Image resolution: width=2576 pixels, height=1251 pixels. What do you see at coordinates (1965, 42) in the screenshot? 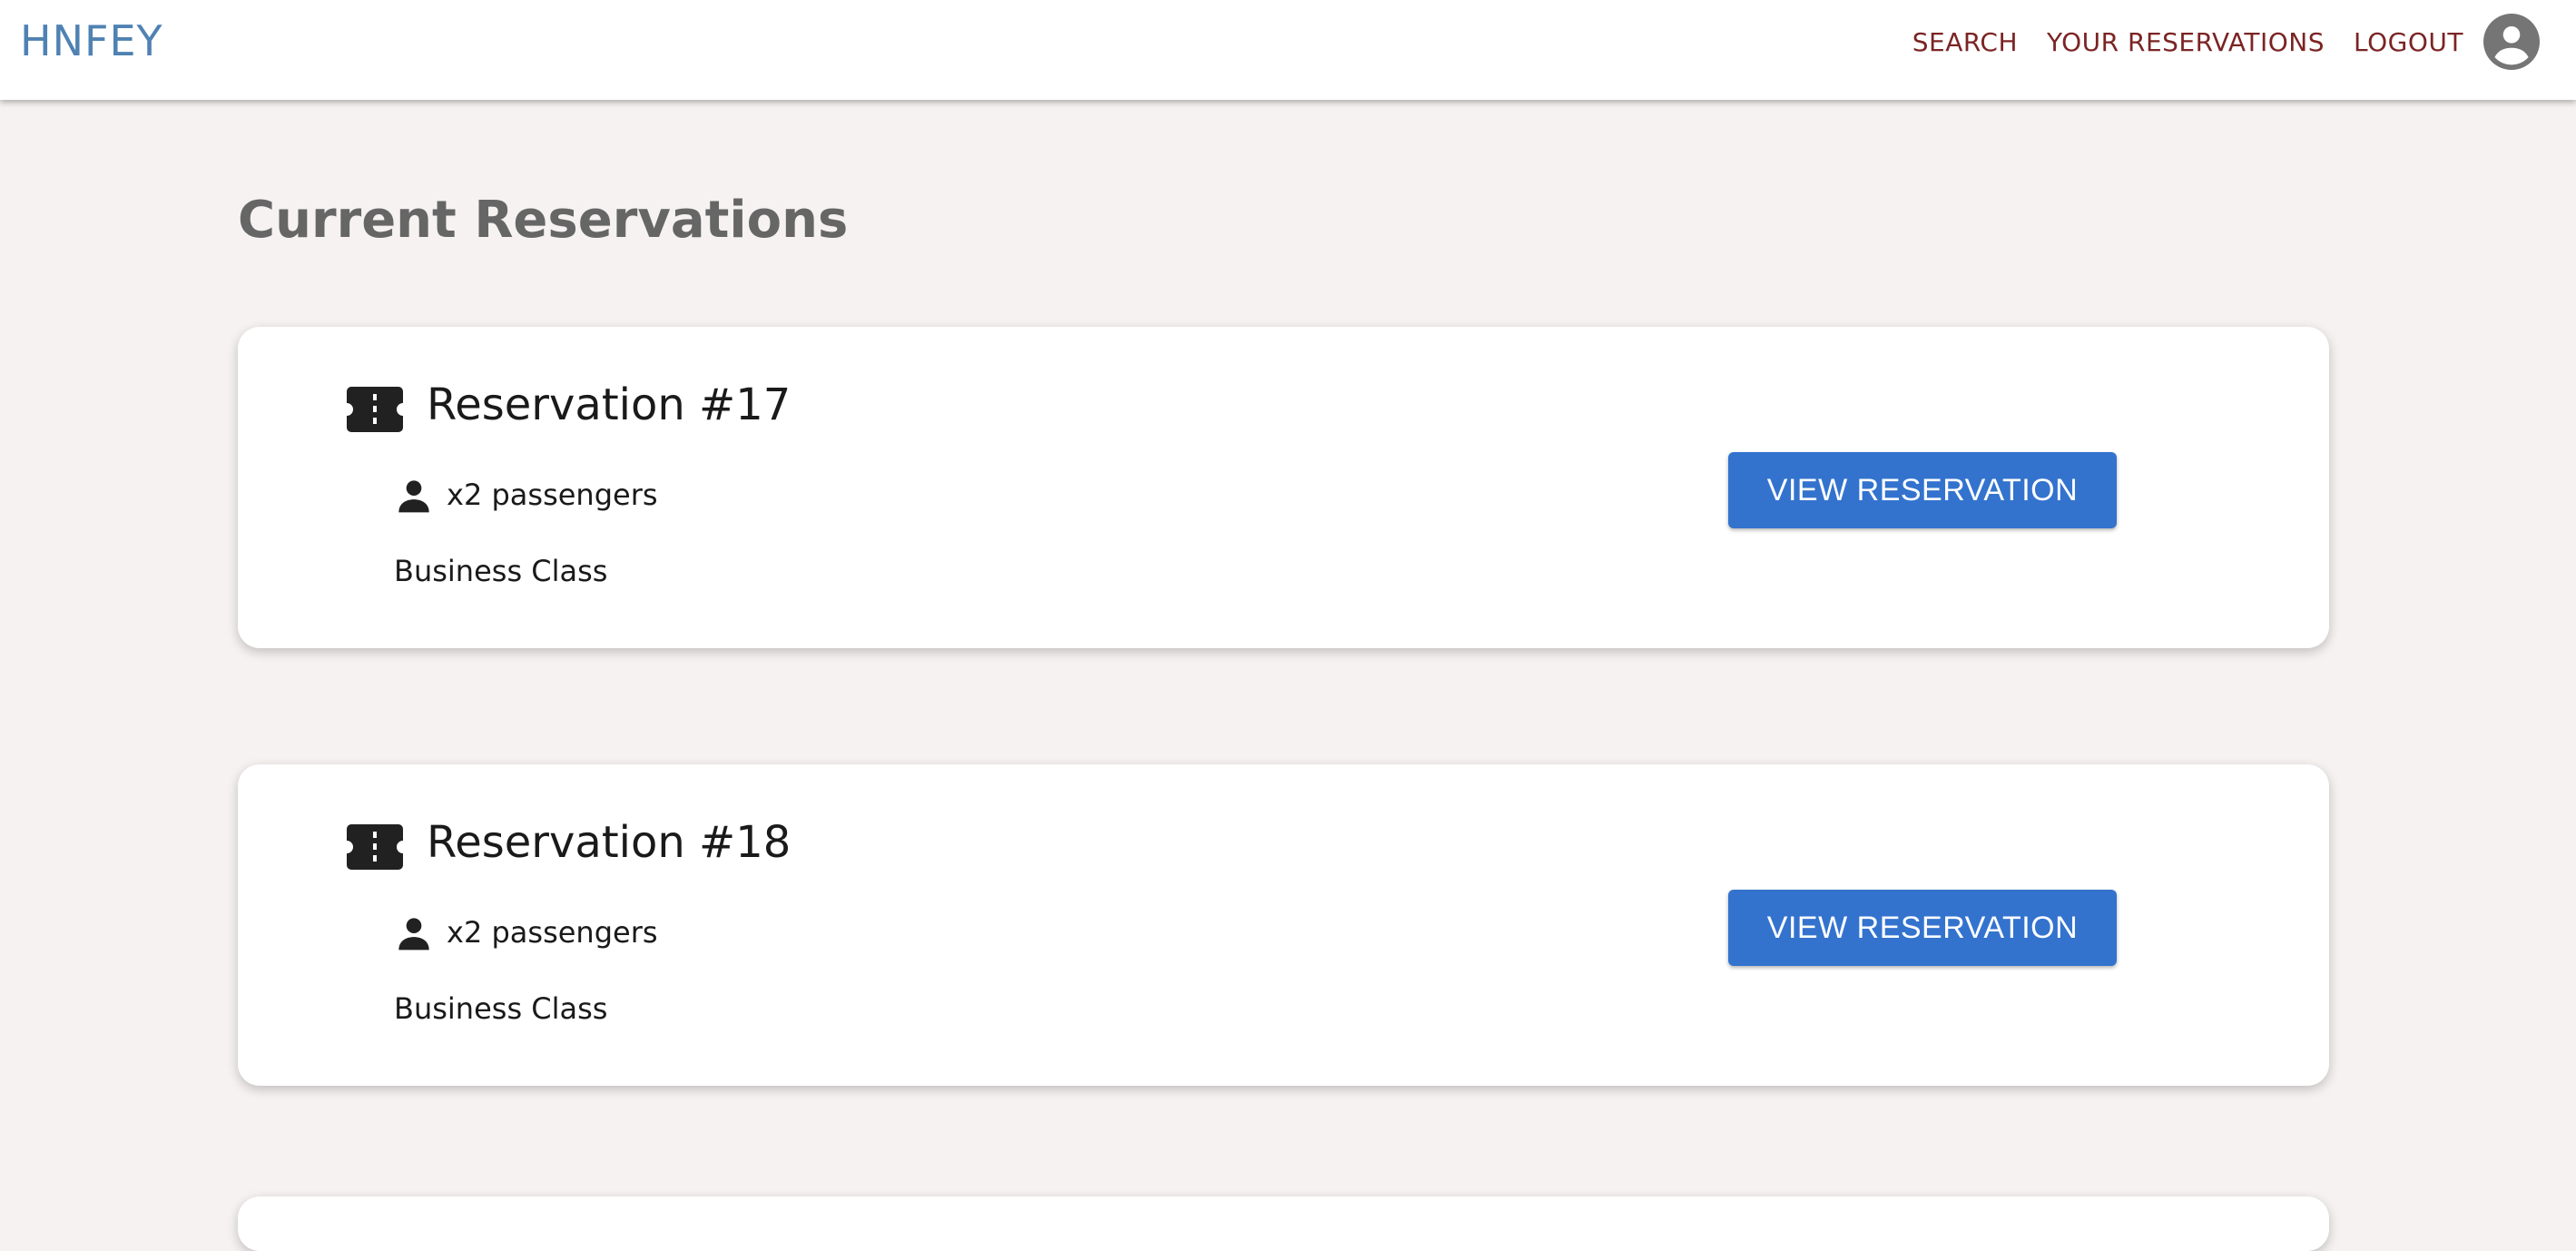
I see `nav-search-link: SEARCH` at bounding box center [1965, 42].